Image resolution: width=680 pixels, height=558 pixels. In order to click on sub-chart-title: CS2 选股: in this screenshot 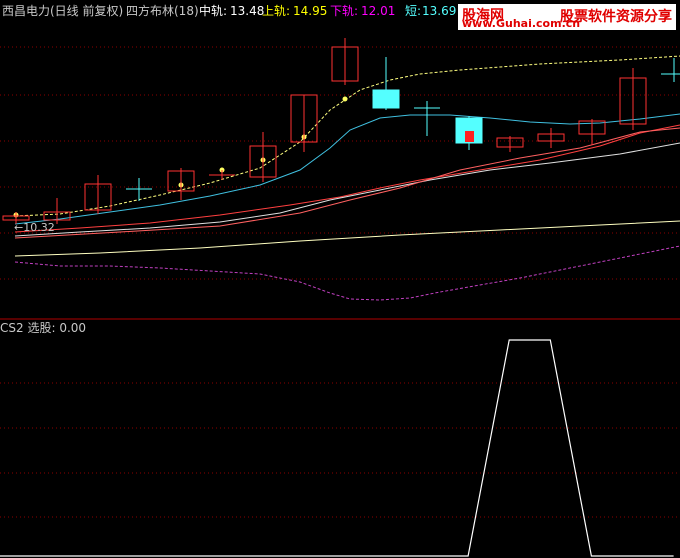, I will do `click(28, 328)`.